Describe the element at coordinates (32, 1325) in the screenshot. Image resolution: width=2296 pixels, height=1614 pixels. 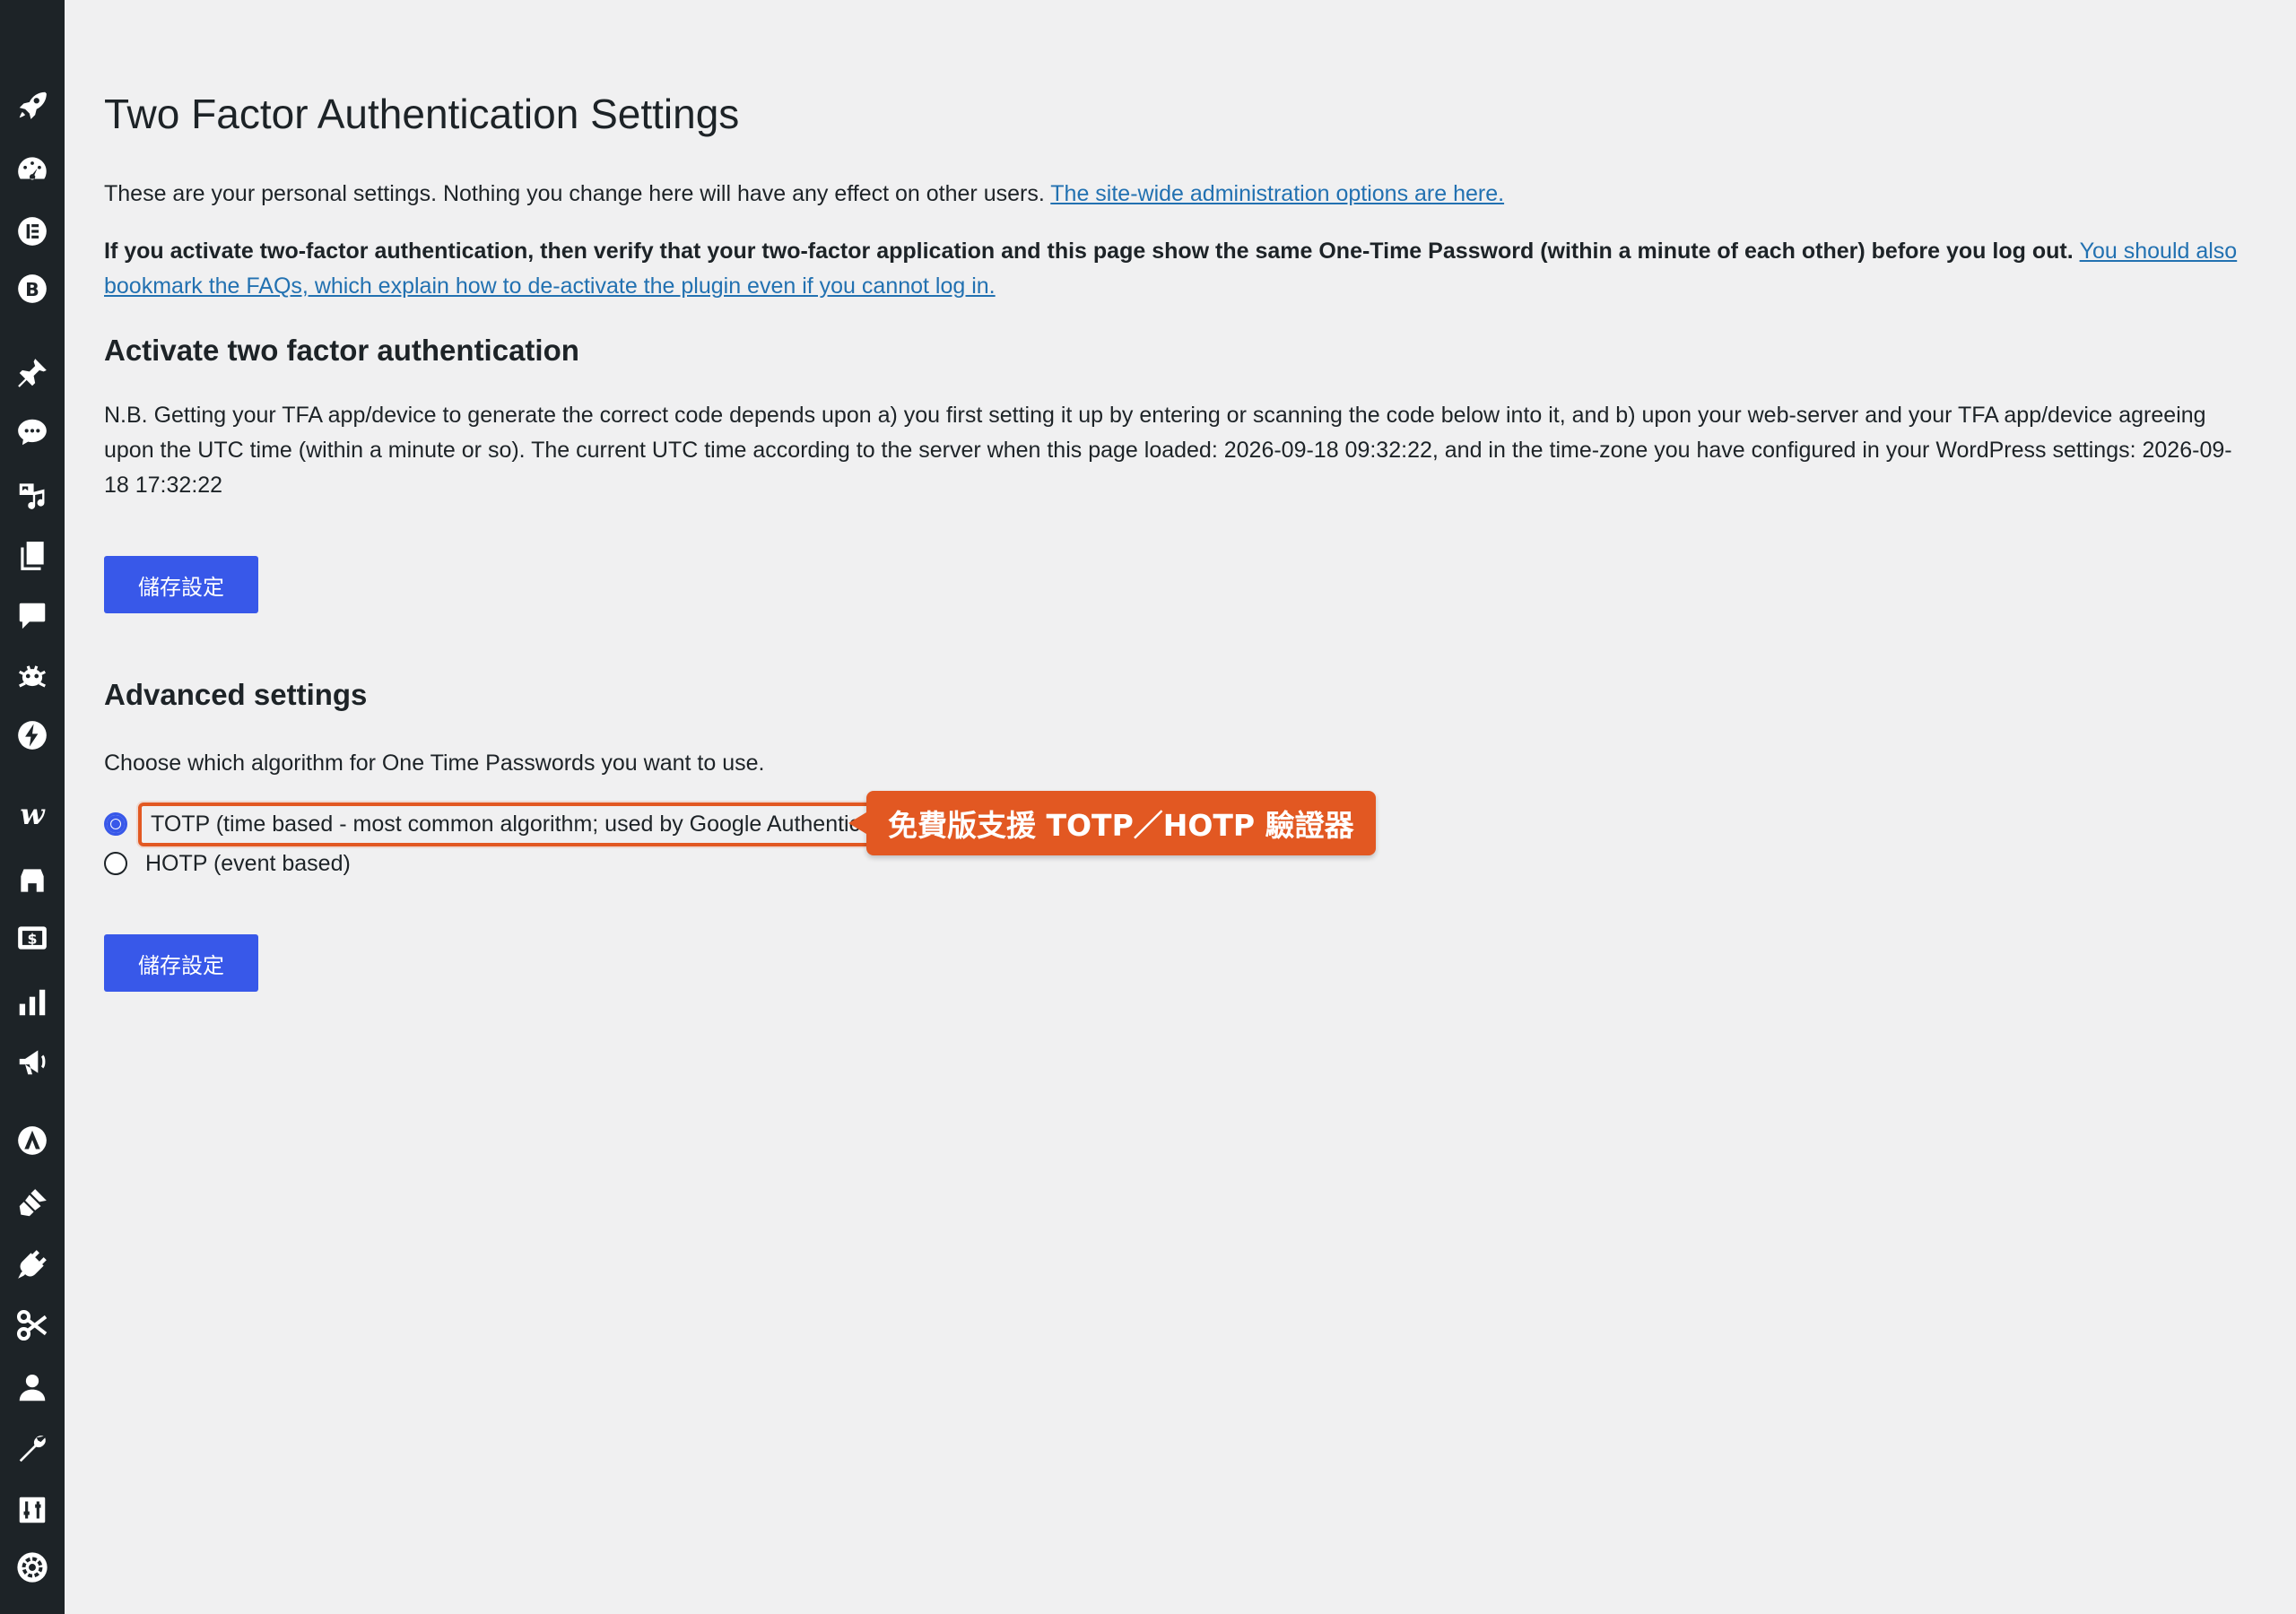
I see `snippets-icon` at that location.